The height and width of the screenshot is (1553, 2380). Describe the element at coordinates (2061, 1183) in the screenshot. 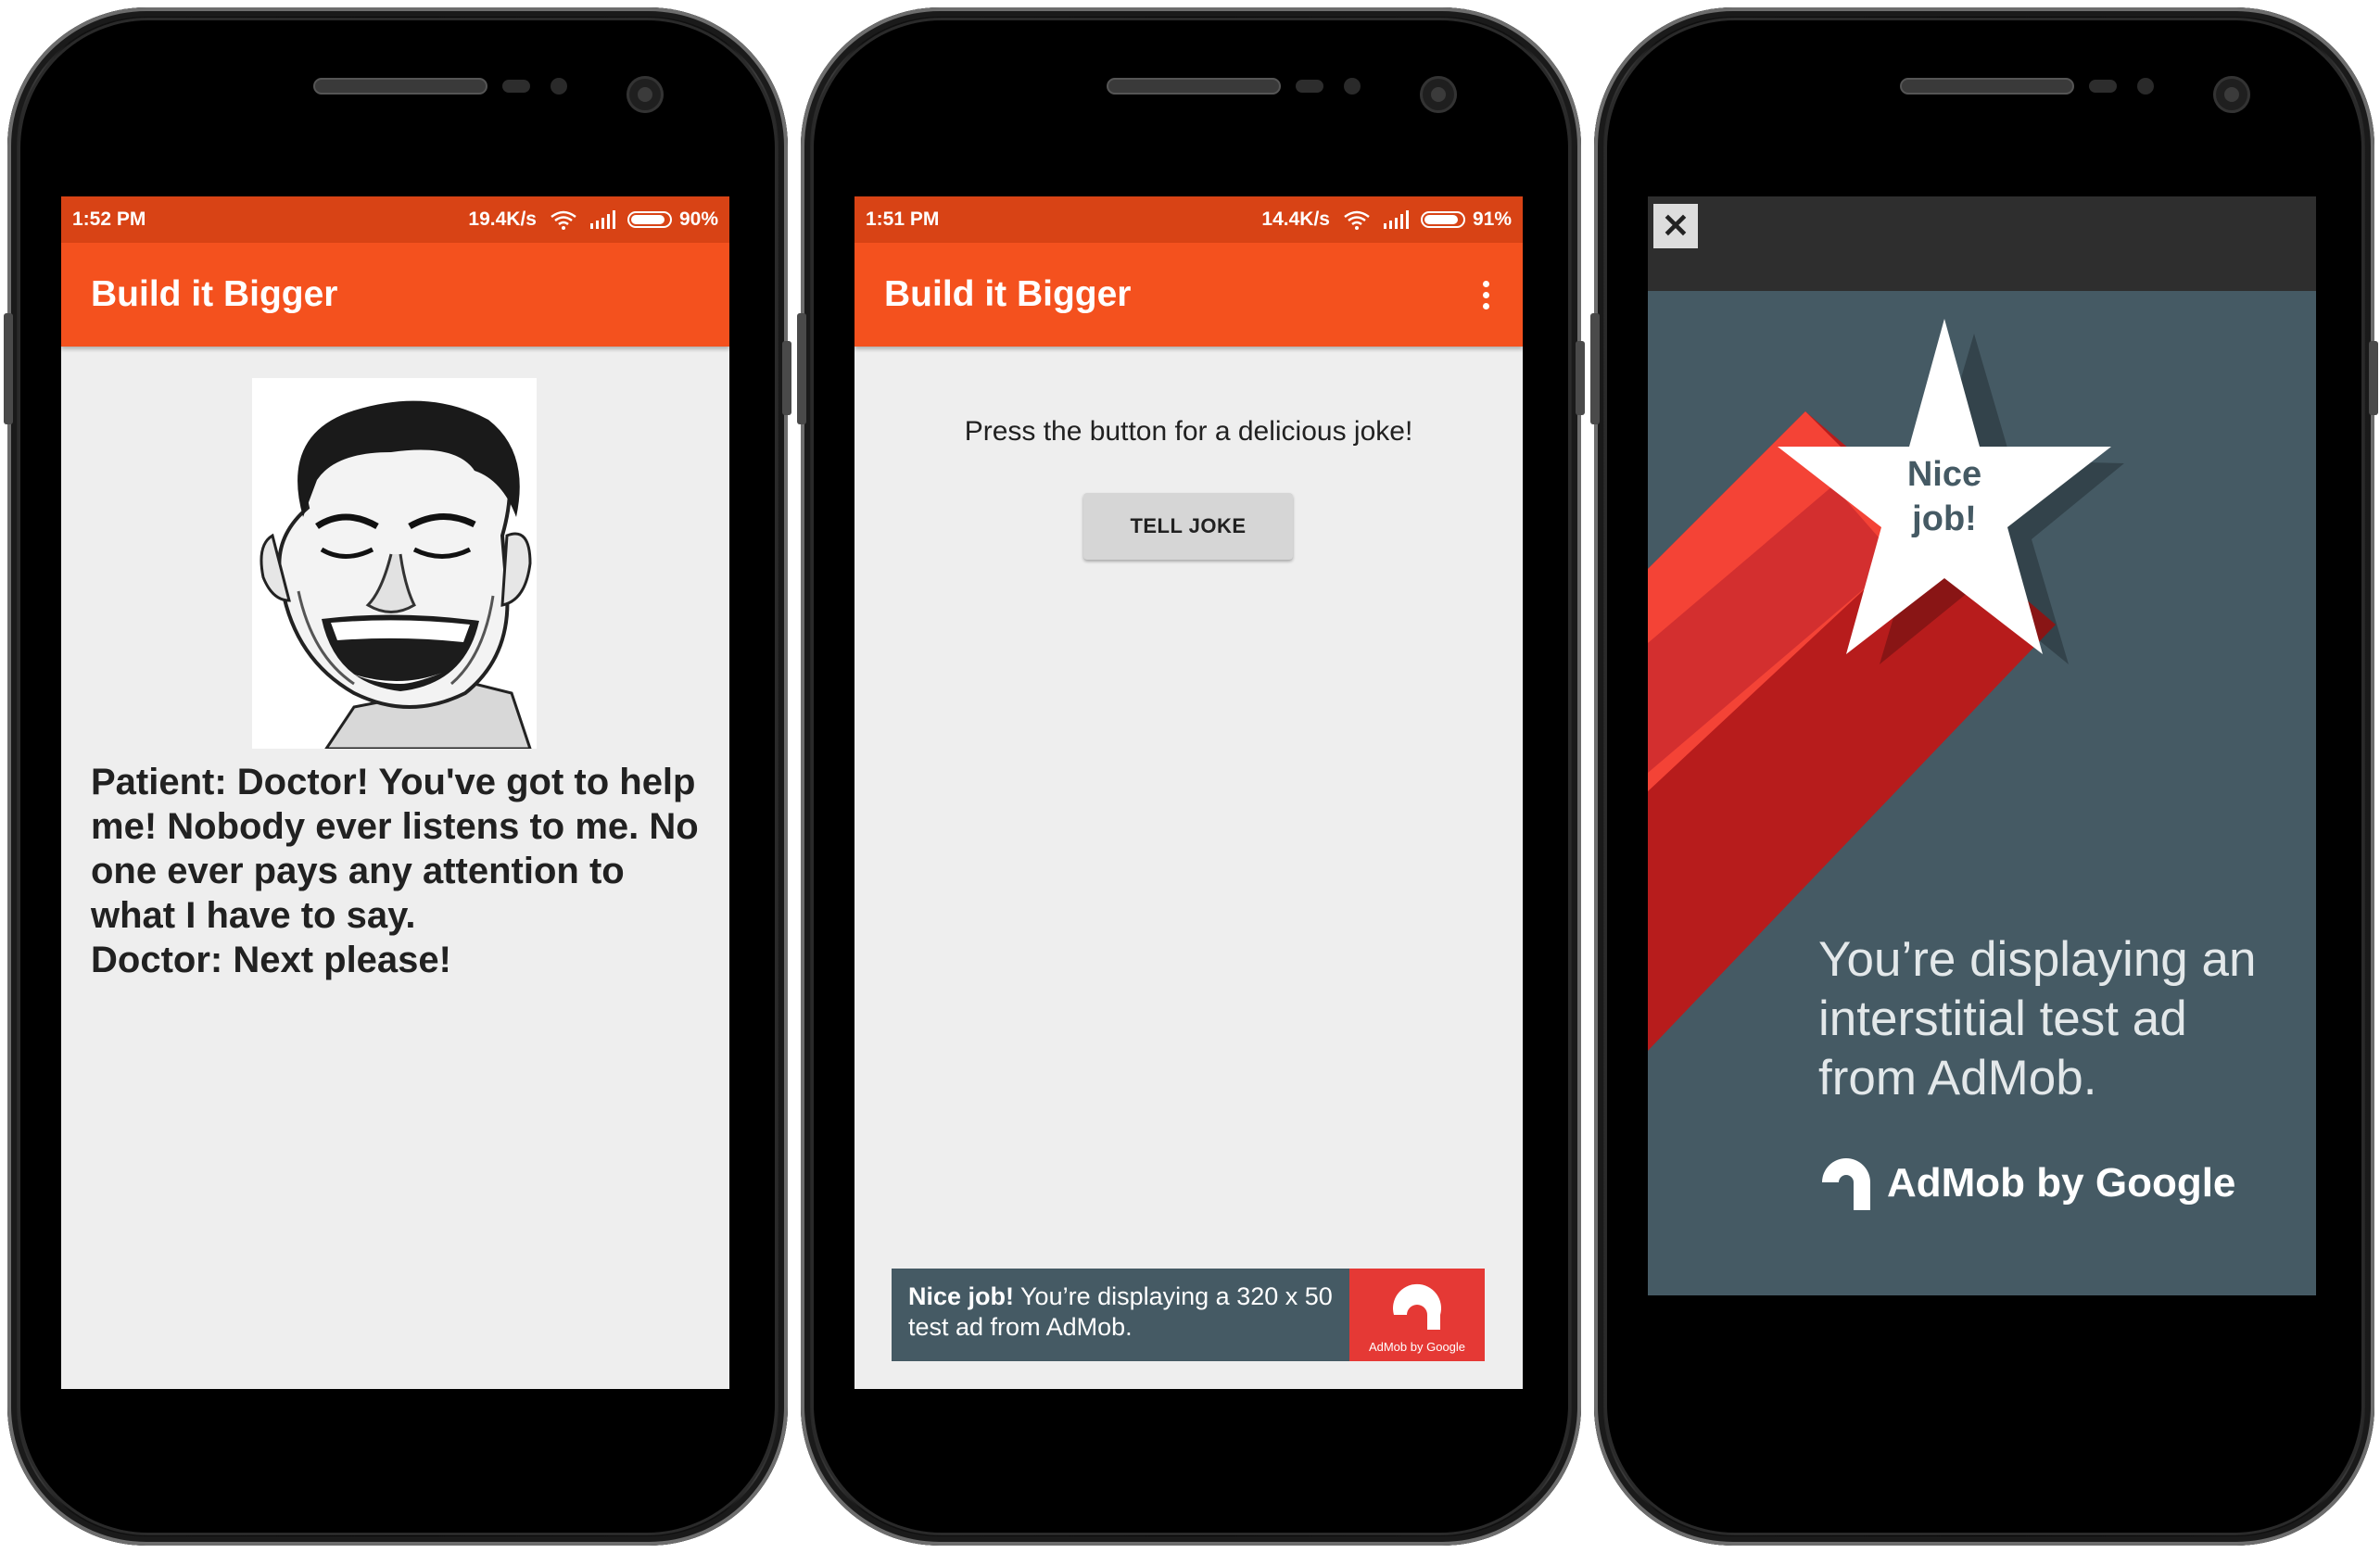

I see `admob-brand-label: AdMob by Google` at that location.